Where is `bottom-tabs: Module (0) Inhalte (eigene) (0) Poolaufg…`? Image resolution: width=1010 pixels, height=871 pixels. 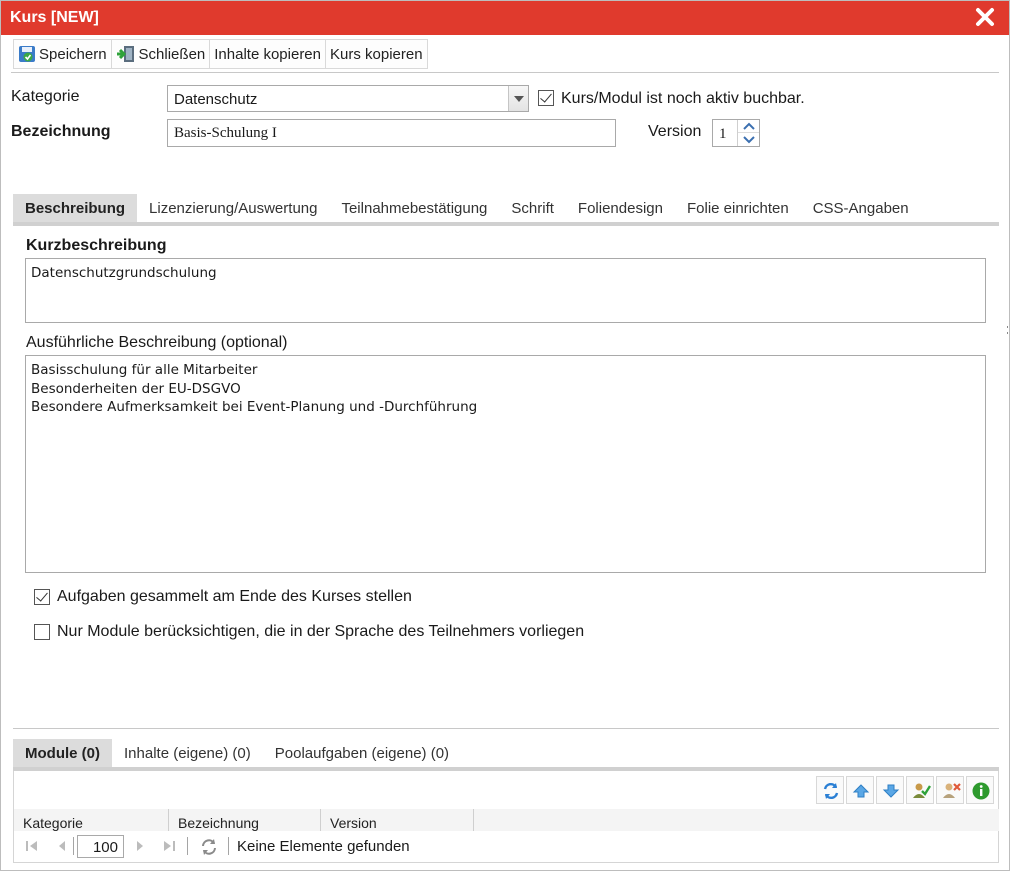
bottom-tabs: Module (0) Inhalte (eigene) (0) Poolaufg… is located at coordinates (237, 753).